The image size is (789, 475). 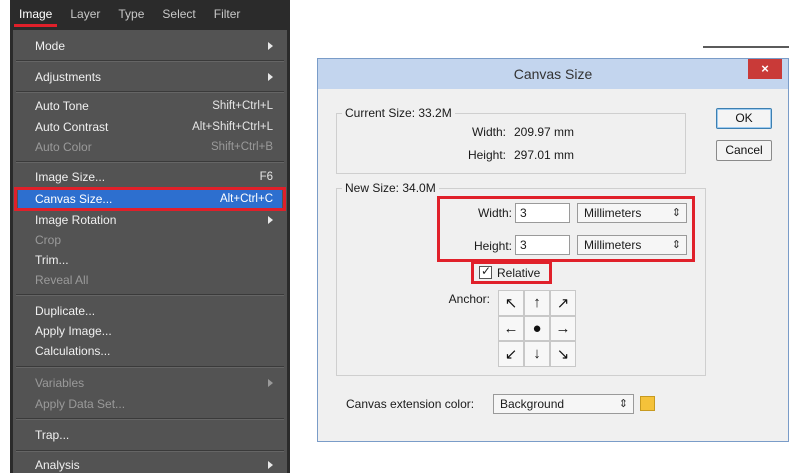 What do you see at coordinates (532, 404) in the screenshot?
I see `extension-color-value: Background` at bounding box center [532, 404].